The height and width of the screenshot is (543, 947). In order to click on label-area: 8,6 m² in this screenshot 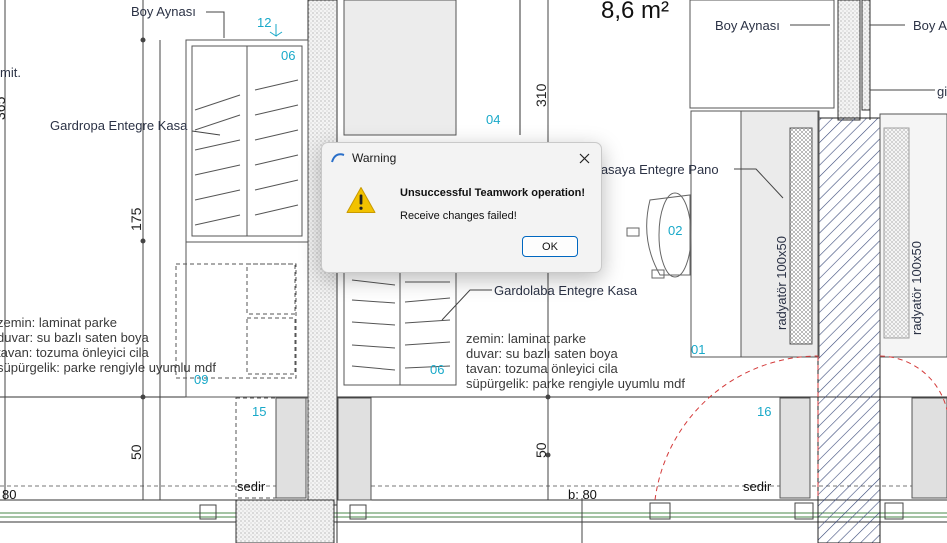, I will do `click(635, 12)`.